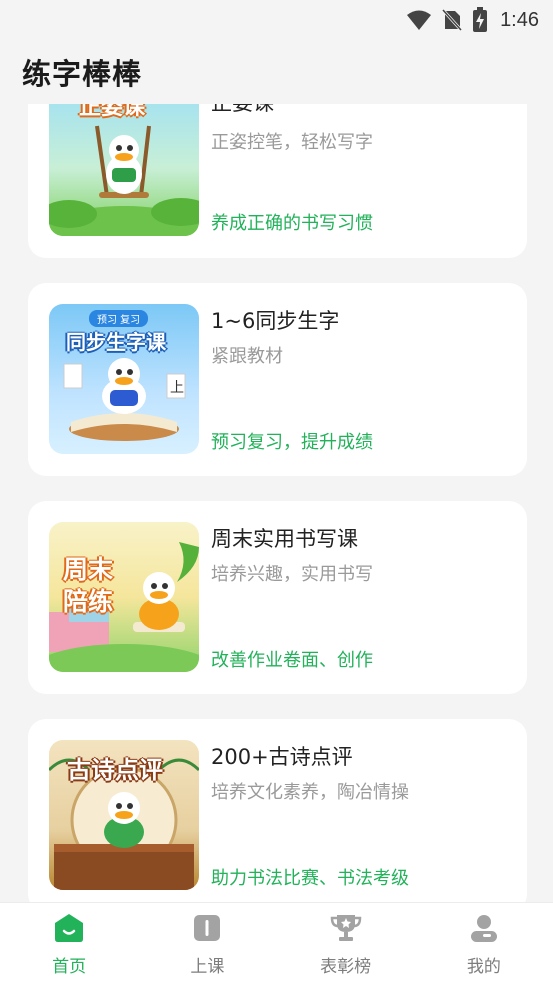 This screenshot has width=553, height=983. Describe the element at coordinates (277, 181) in the screenshot. I see `course-card-posture: 正姿课 正姿课 正姿控笔，轻松写字 养成正确的书写习惯` at that location.